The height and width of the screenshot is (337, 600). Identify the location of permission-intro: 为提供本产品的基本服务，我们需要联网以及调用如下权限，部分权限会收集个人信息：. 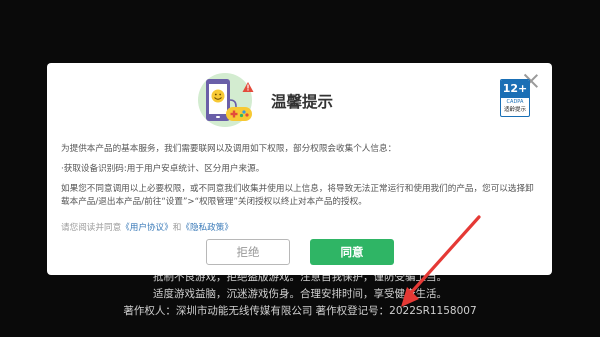
(229, 149).